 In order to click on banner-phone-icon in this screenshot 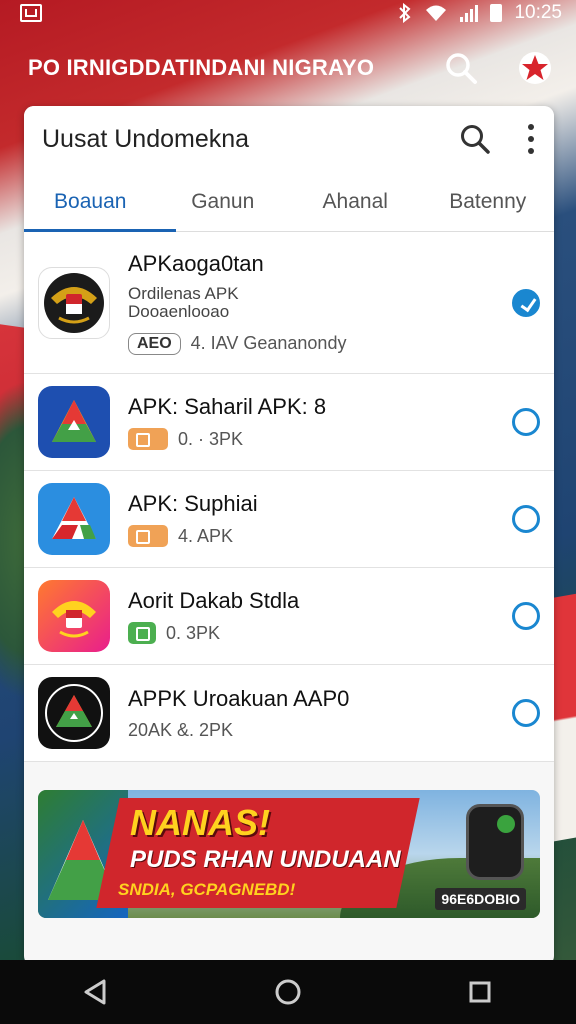, I will do `click(495, 842)`.